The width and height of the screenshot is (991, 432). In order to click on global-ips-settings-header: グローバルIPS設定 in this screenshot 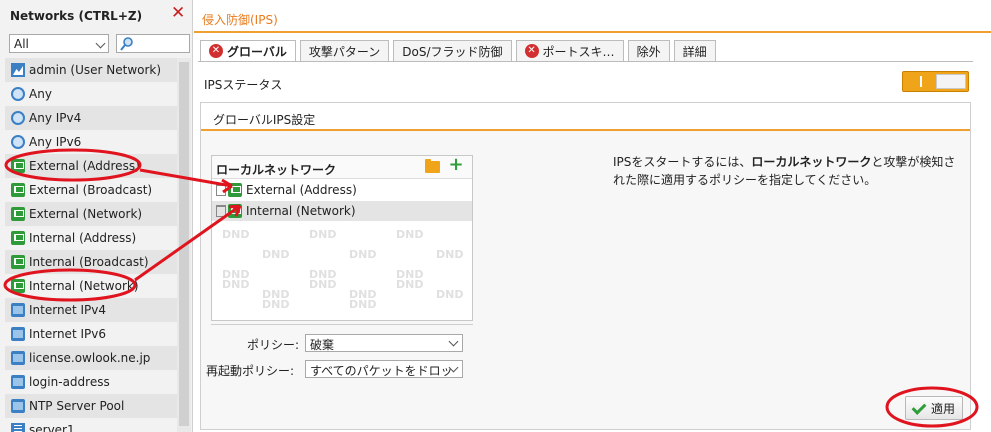, I will do `click(585, 117)`.